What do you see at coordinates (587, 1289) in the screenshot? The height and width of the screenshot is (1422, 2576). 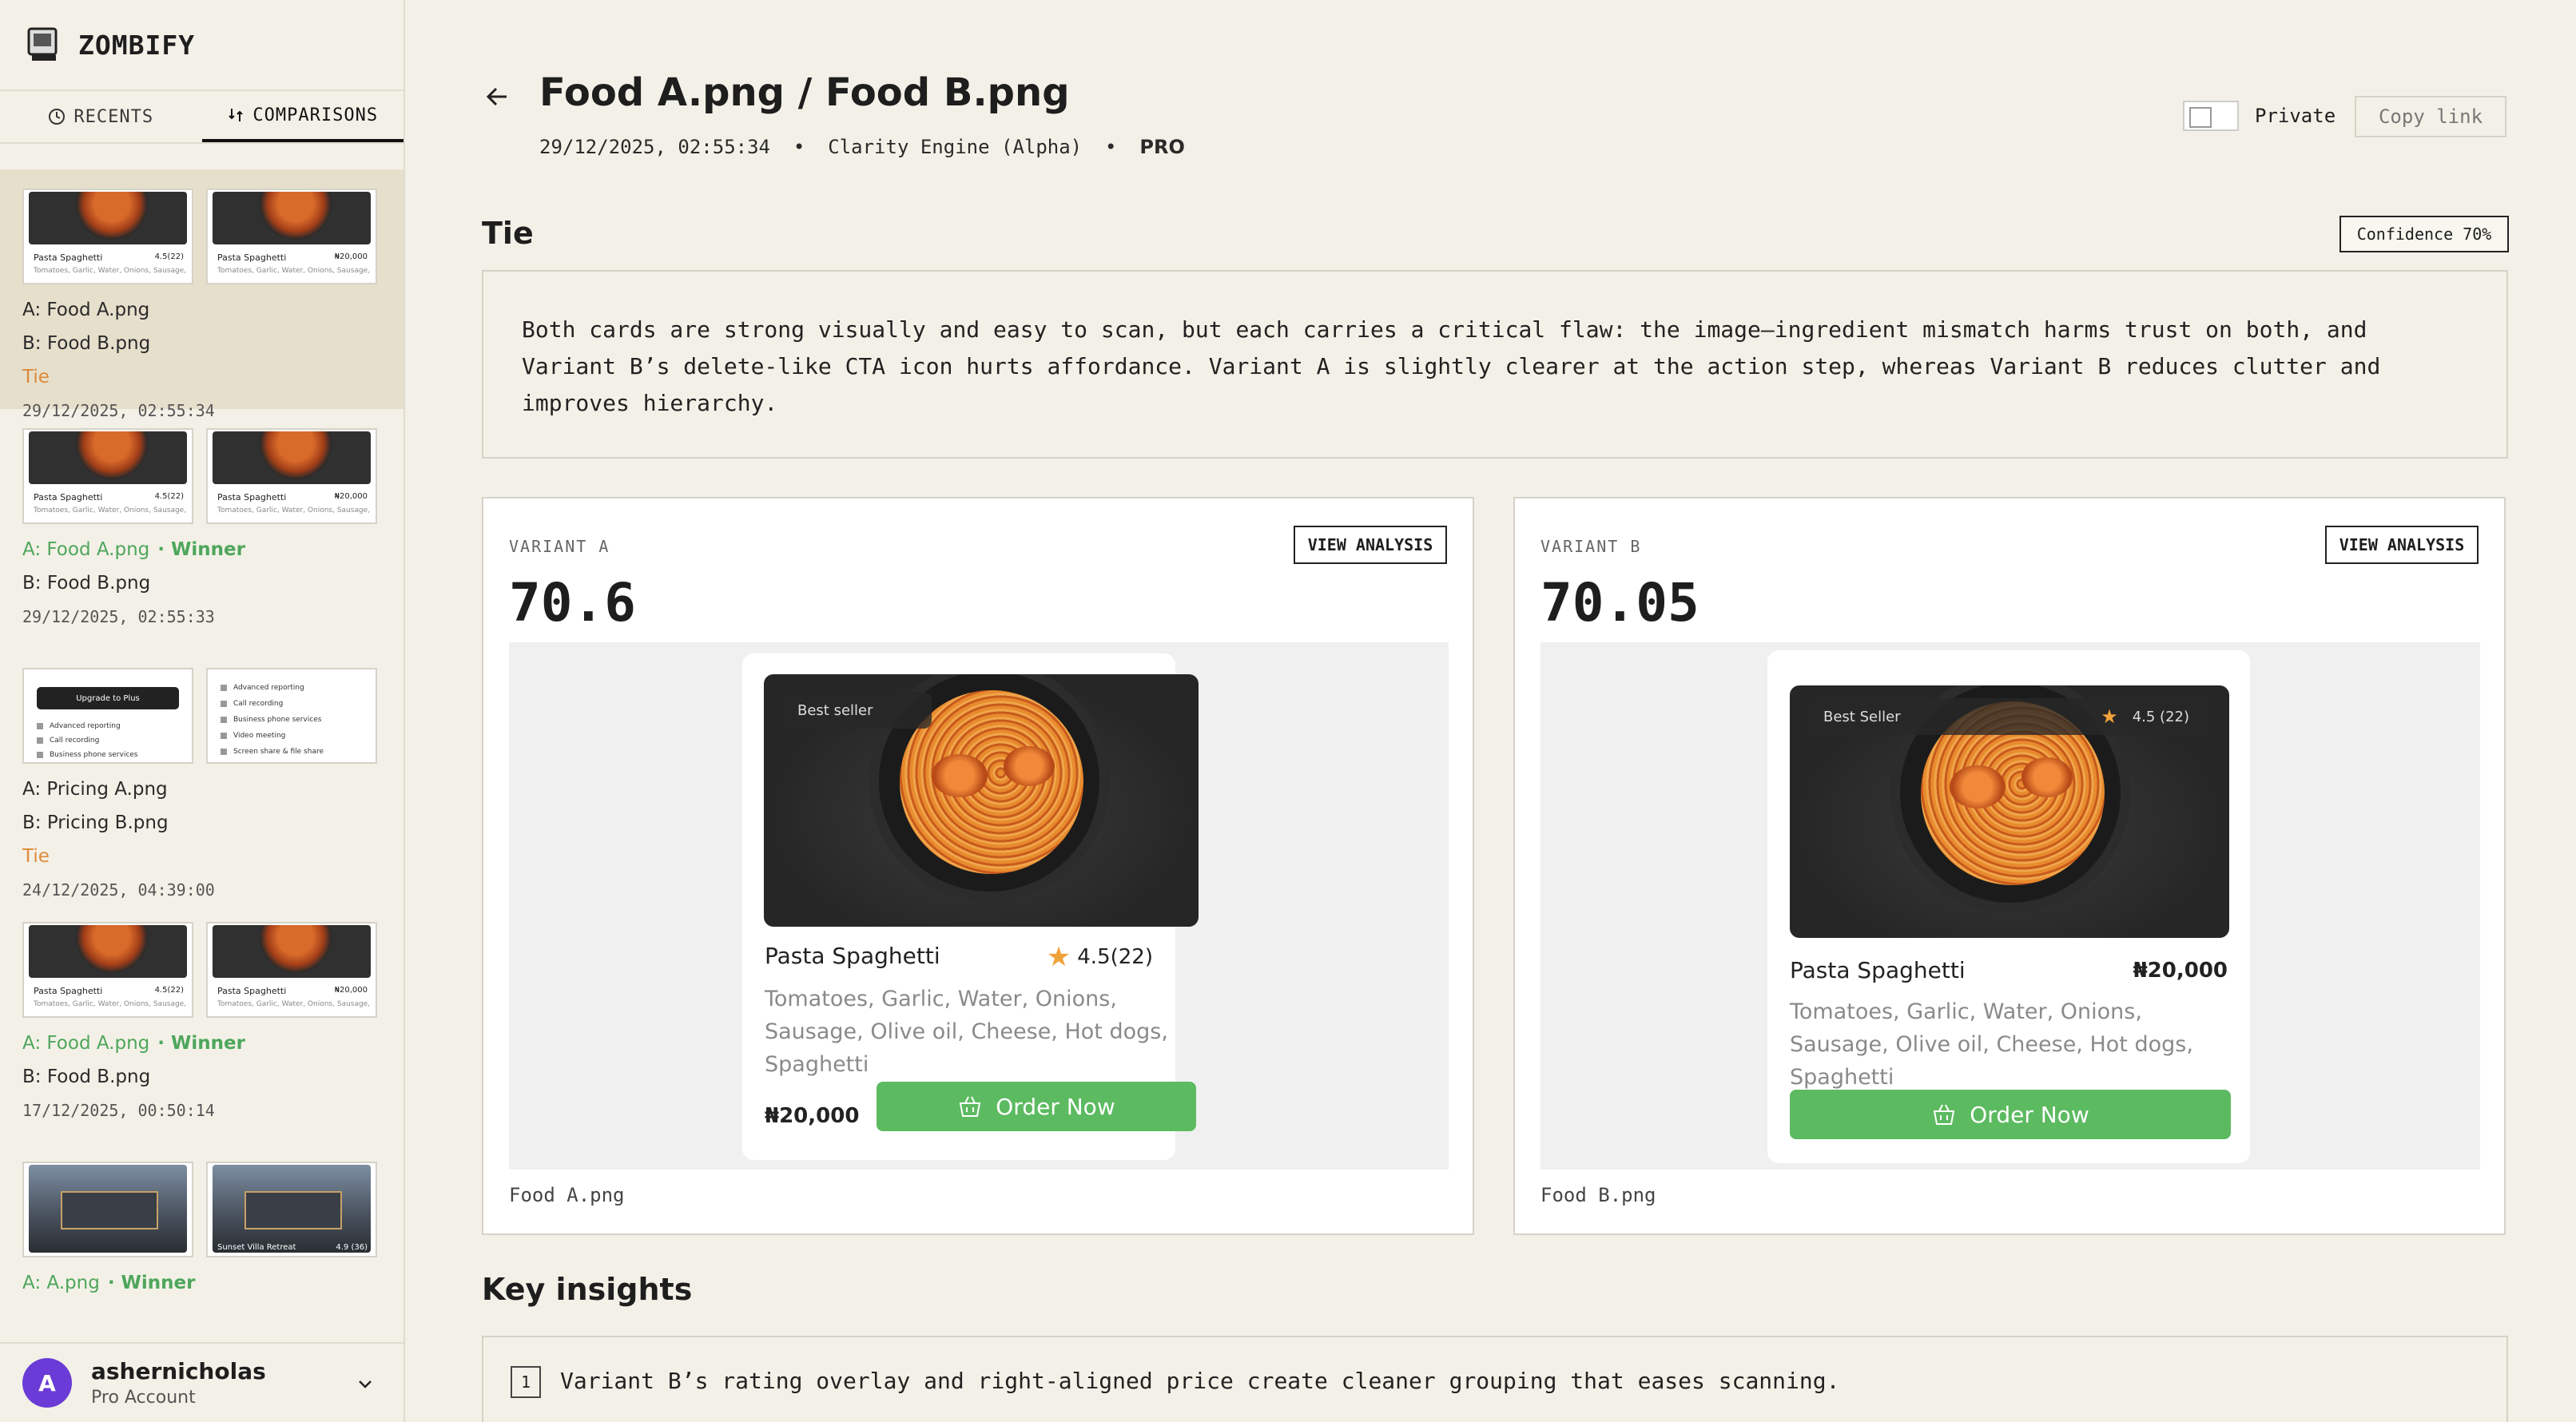 I see `key-insights-title: Key insights` at bounding box center [587, 1289].